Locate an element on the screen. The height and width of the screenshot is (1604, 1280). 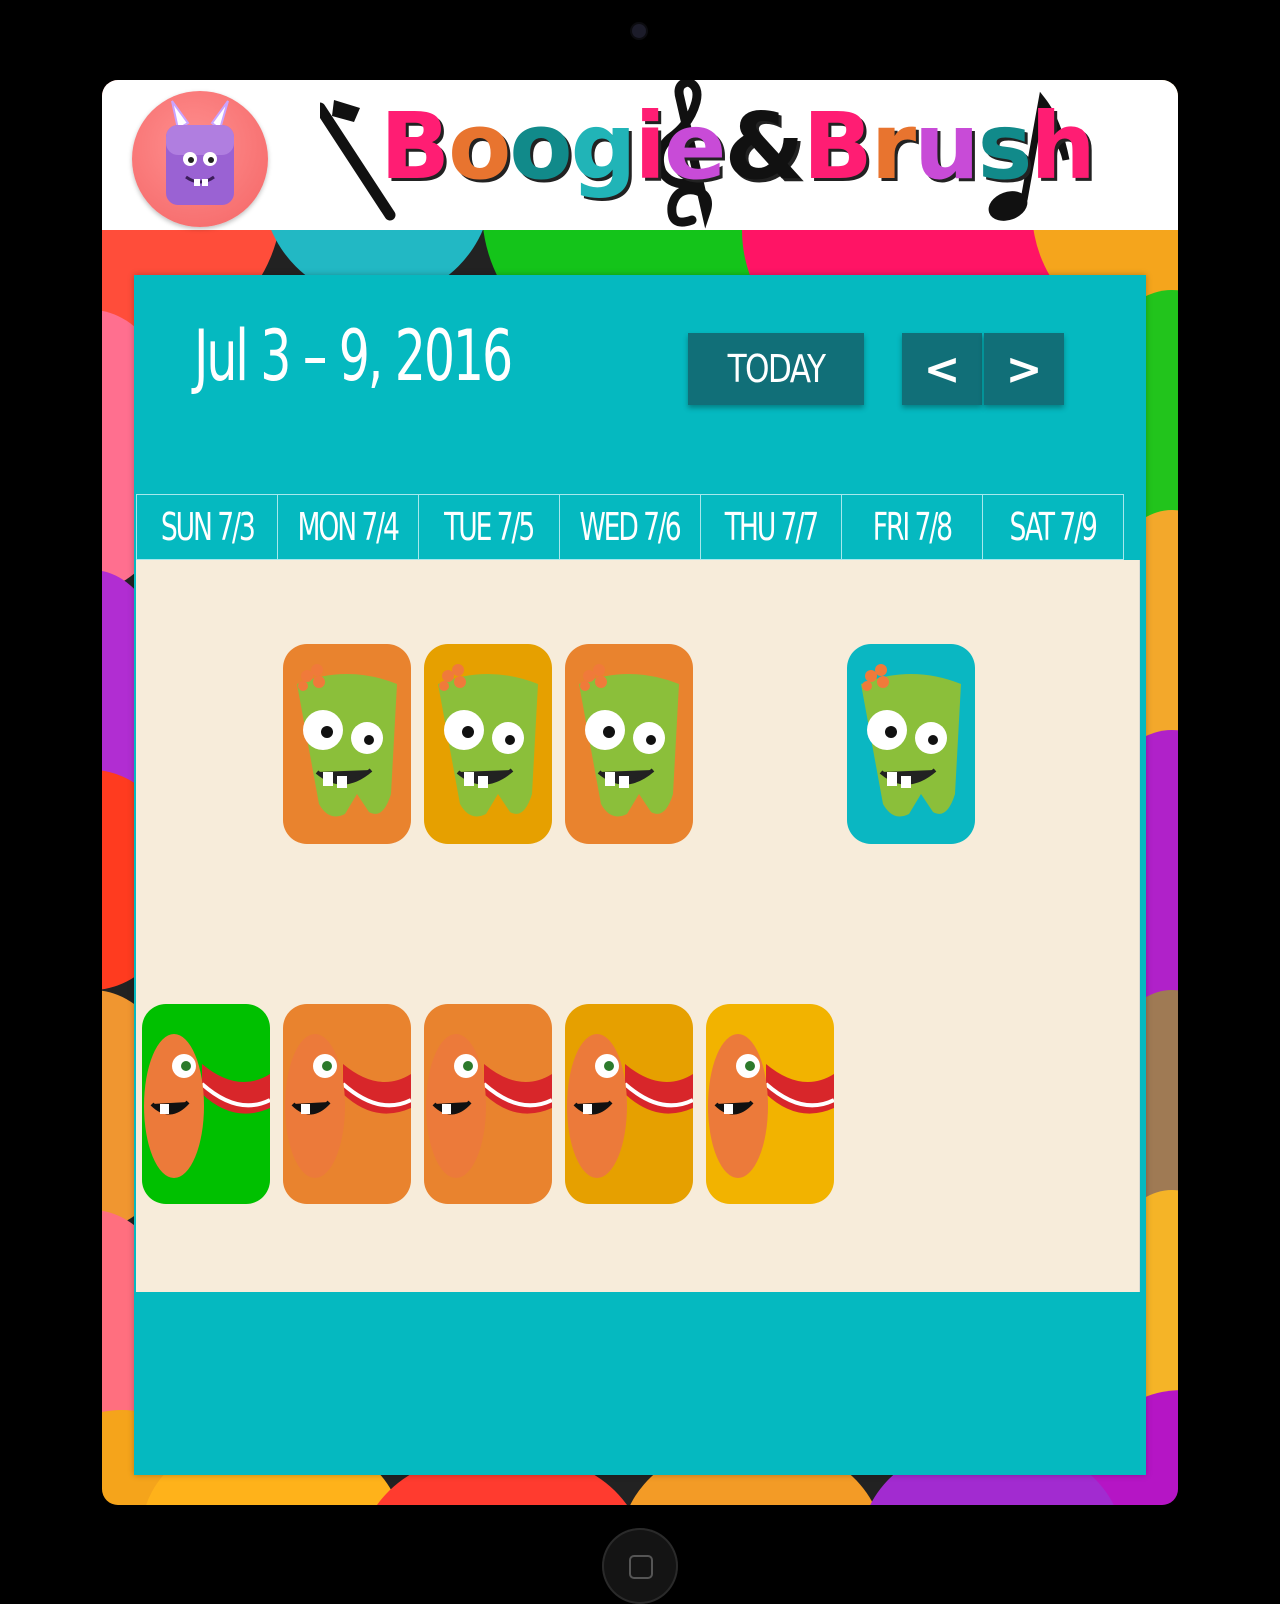
title-letter: i is located at coordinates (650, 146).